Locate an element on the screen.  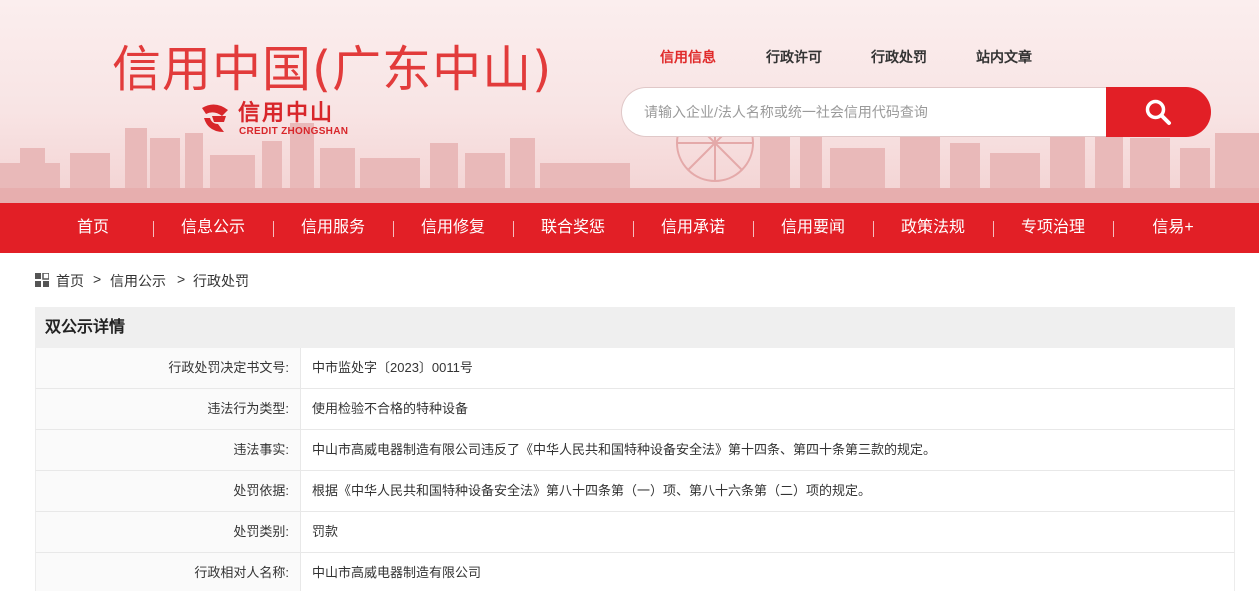
breadcrumb-current: 行政处罚 is located at coordinates (221, 281).